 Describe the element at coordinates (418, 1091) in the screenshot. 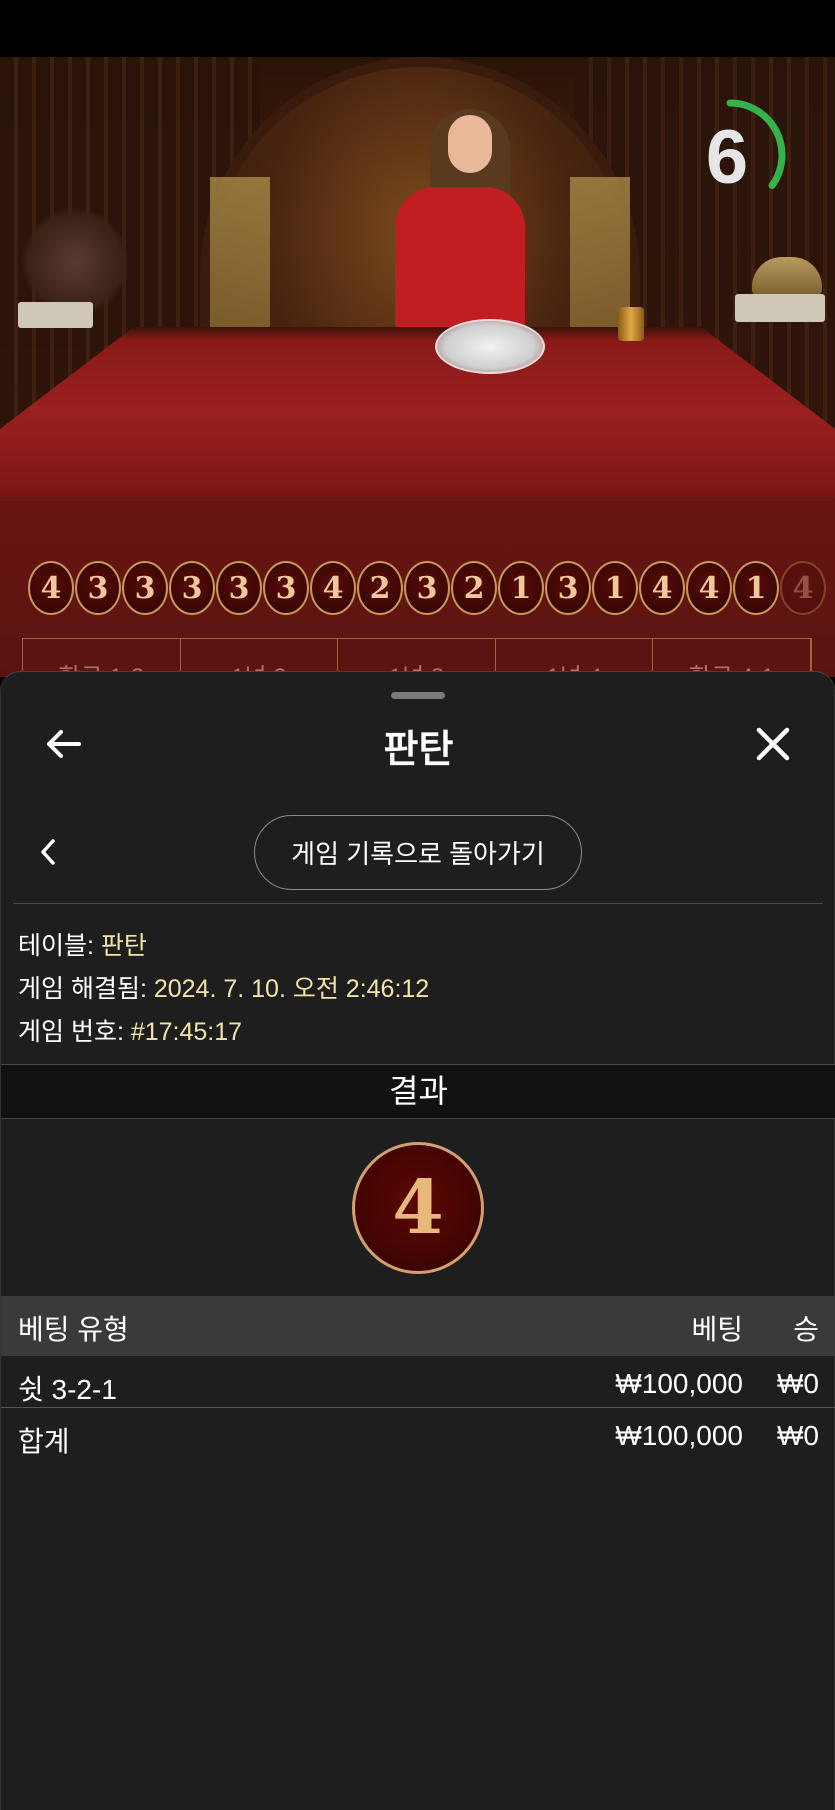

I see `result-header: 결과` at that location.